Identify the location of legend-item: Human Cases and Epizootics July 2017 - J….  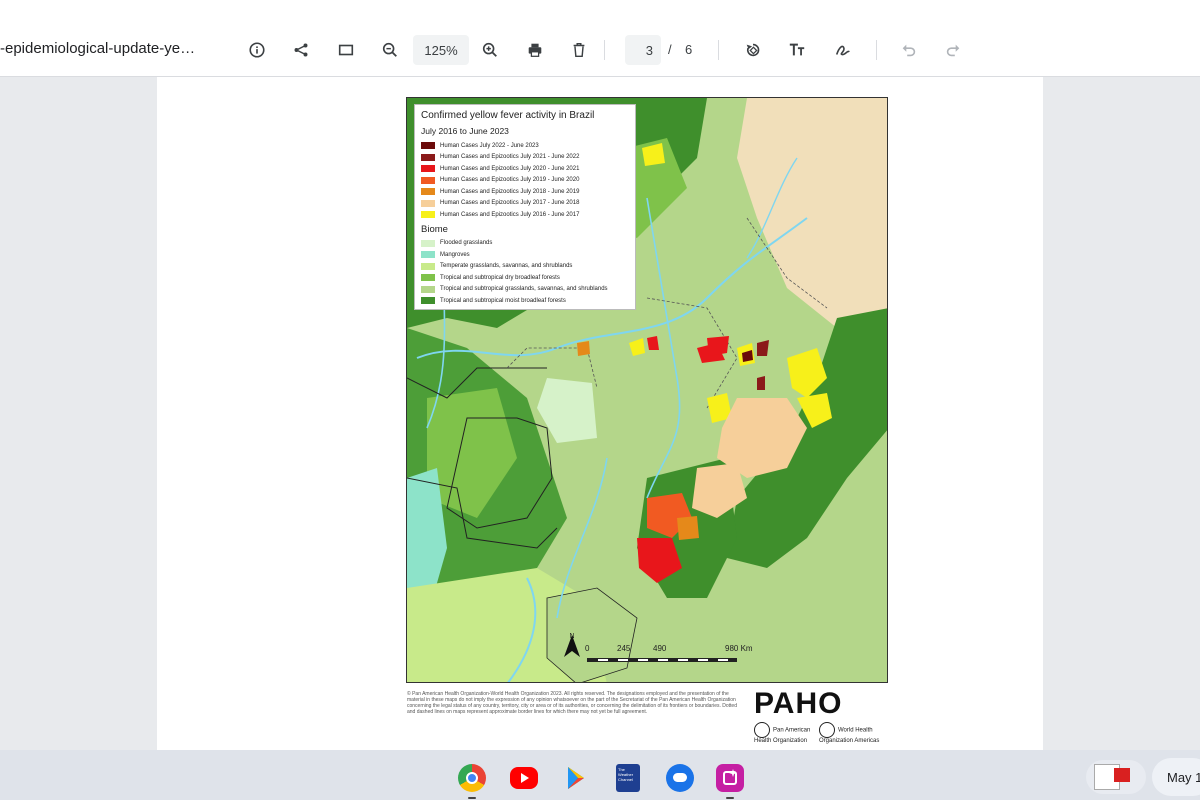
(525, 204).